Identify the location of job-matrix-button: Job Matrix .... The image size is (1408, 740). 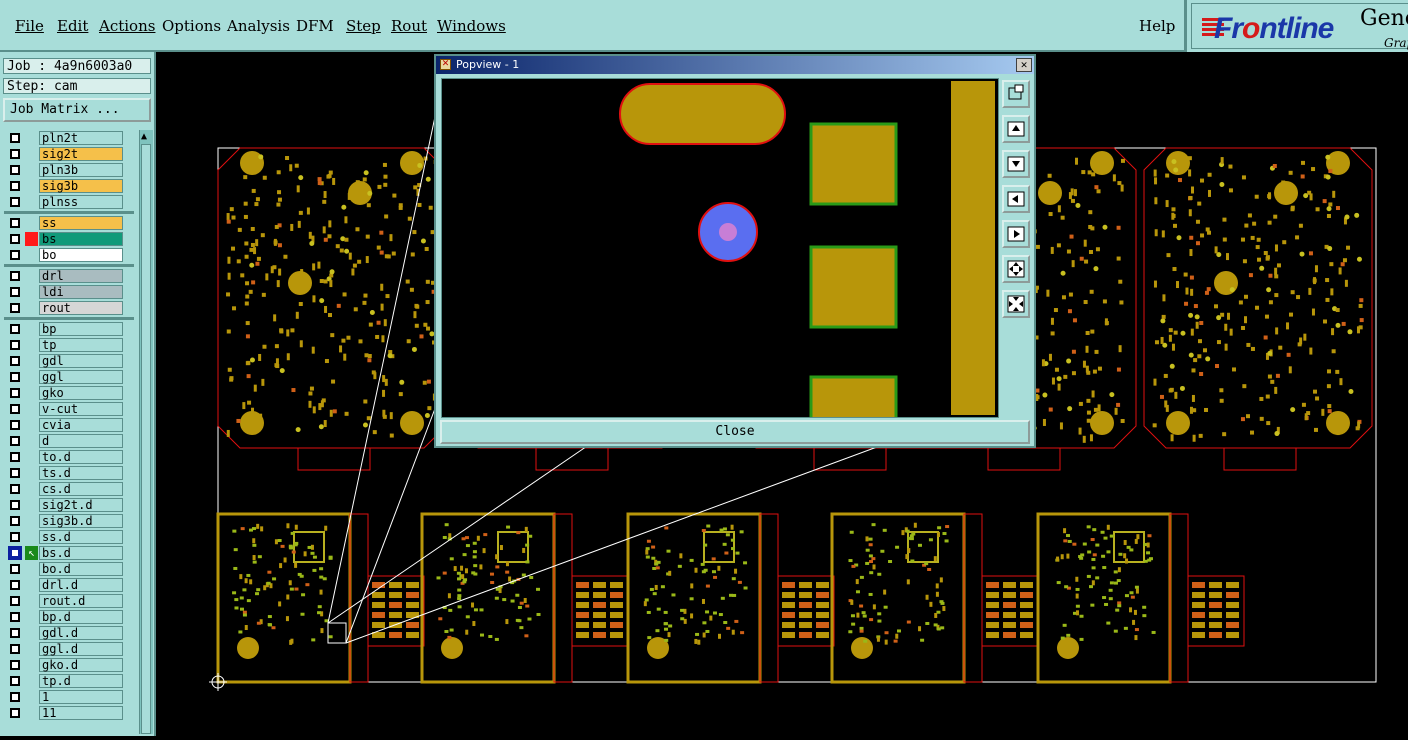
(77, 110).